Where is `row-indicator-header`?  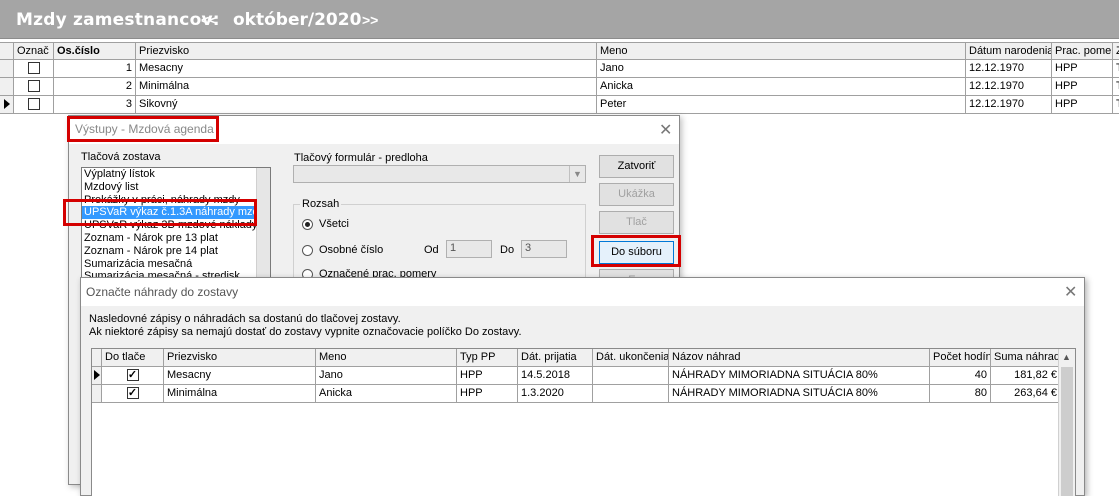 row-indicator-header is located at coordinates (7, 51).